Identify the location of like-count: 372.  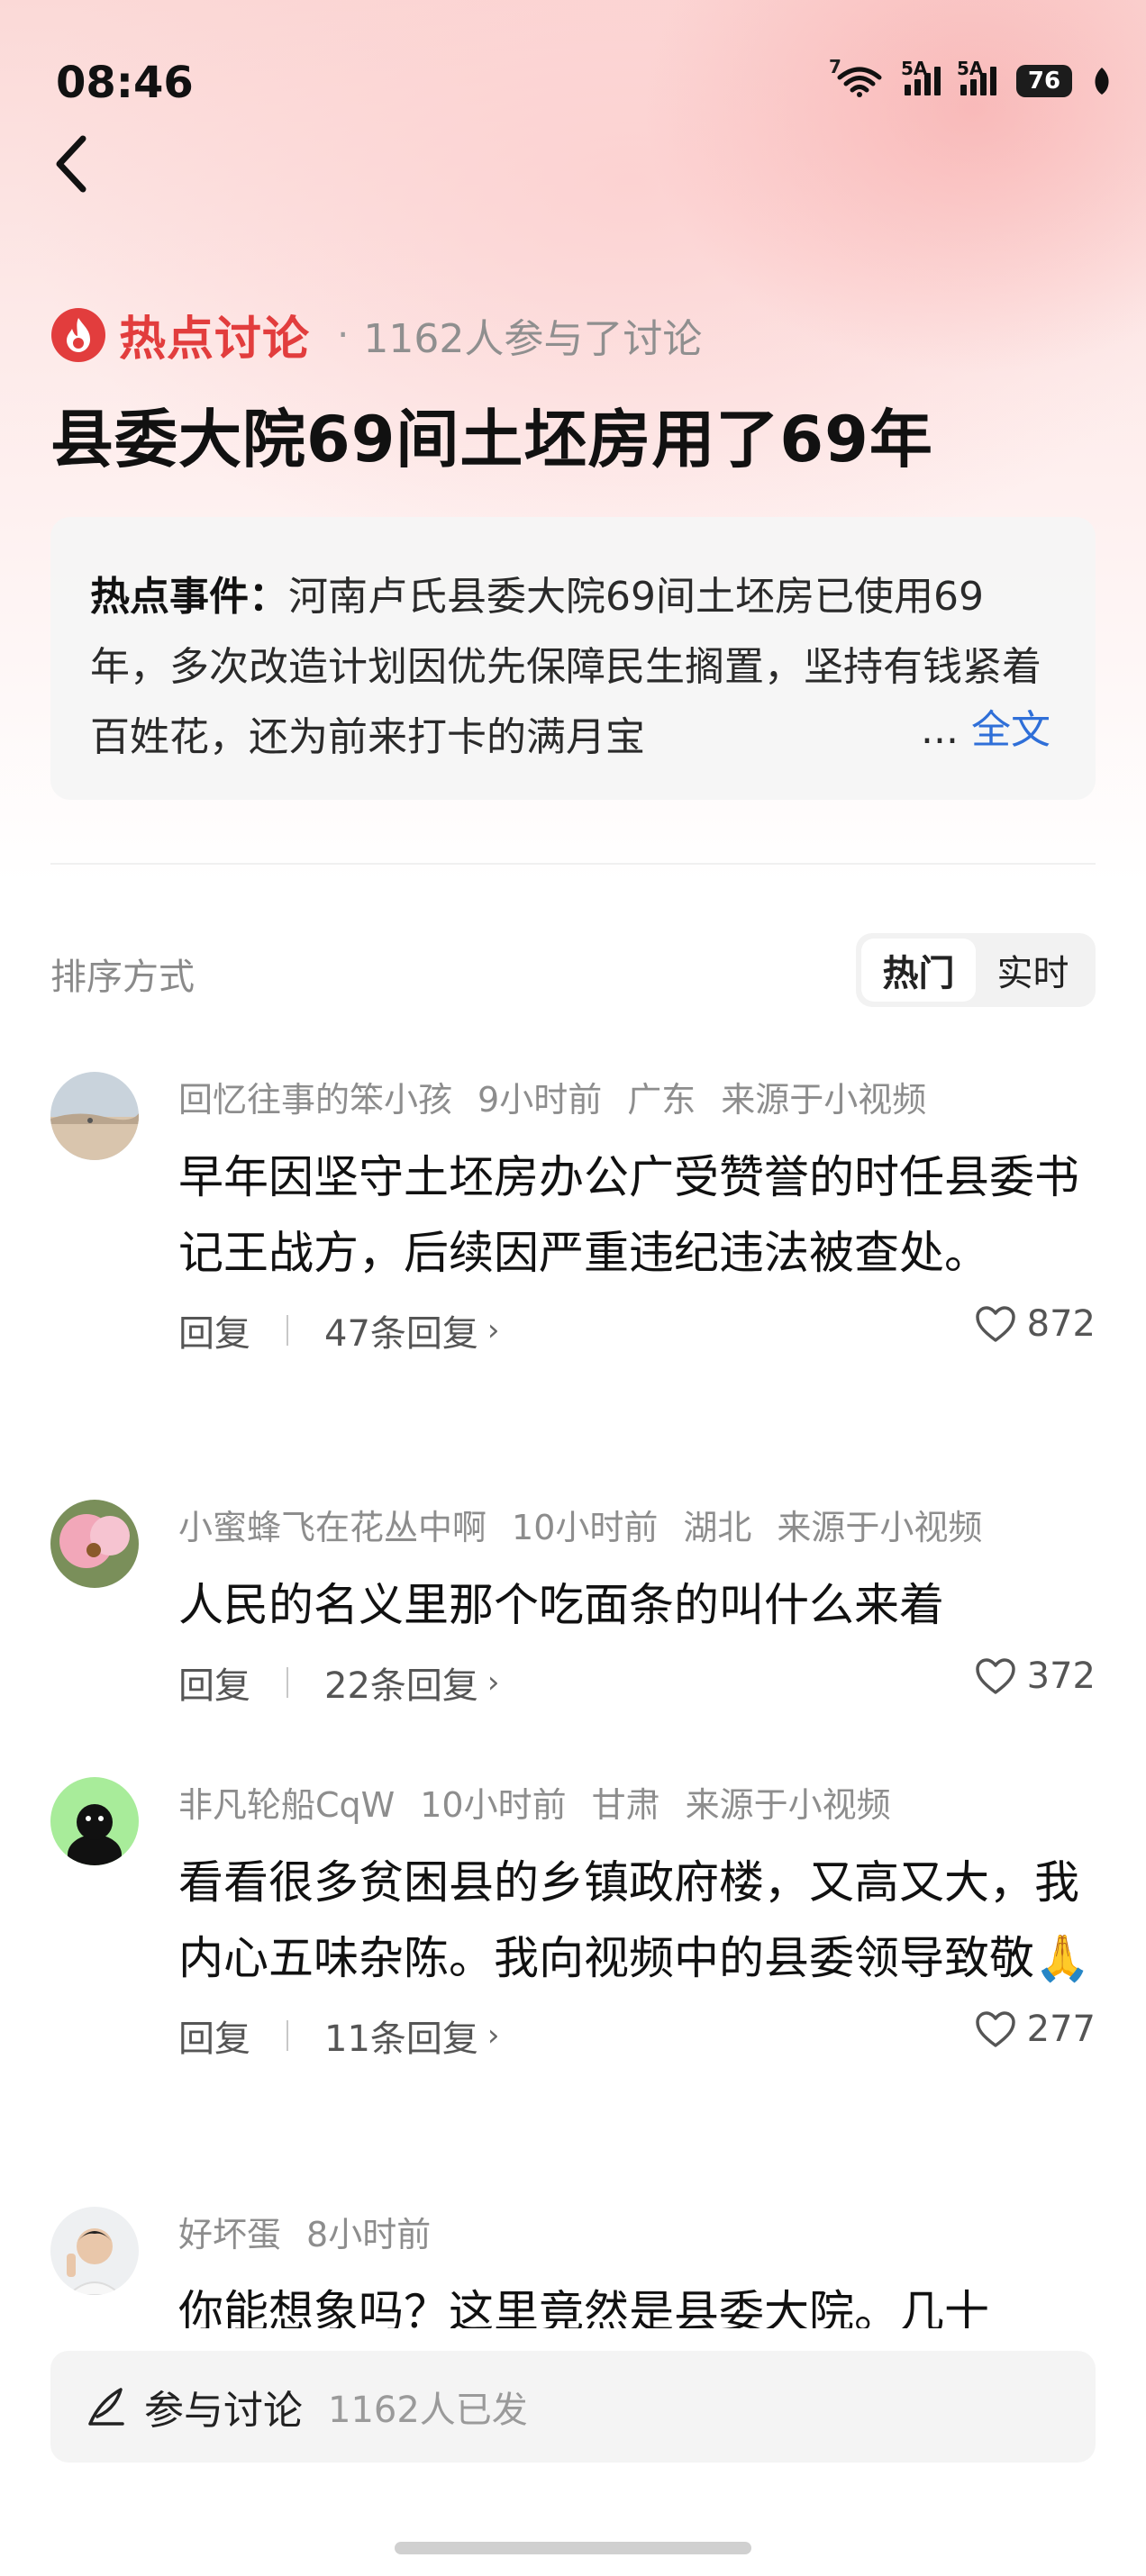
(1061, 1676).